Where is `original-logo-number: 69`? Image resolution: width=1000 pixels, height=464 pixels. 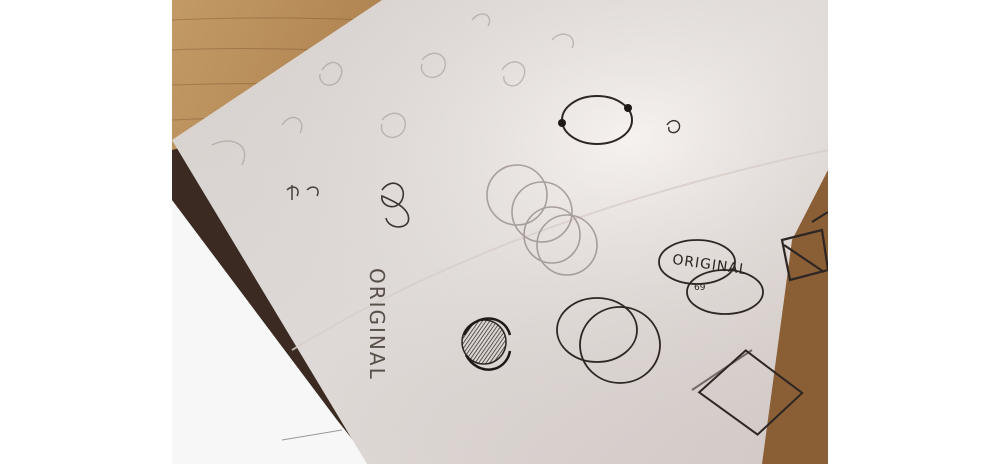 original-logo-number: 69 is located at coordinates (700, 288).